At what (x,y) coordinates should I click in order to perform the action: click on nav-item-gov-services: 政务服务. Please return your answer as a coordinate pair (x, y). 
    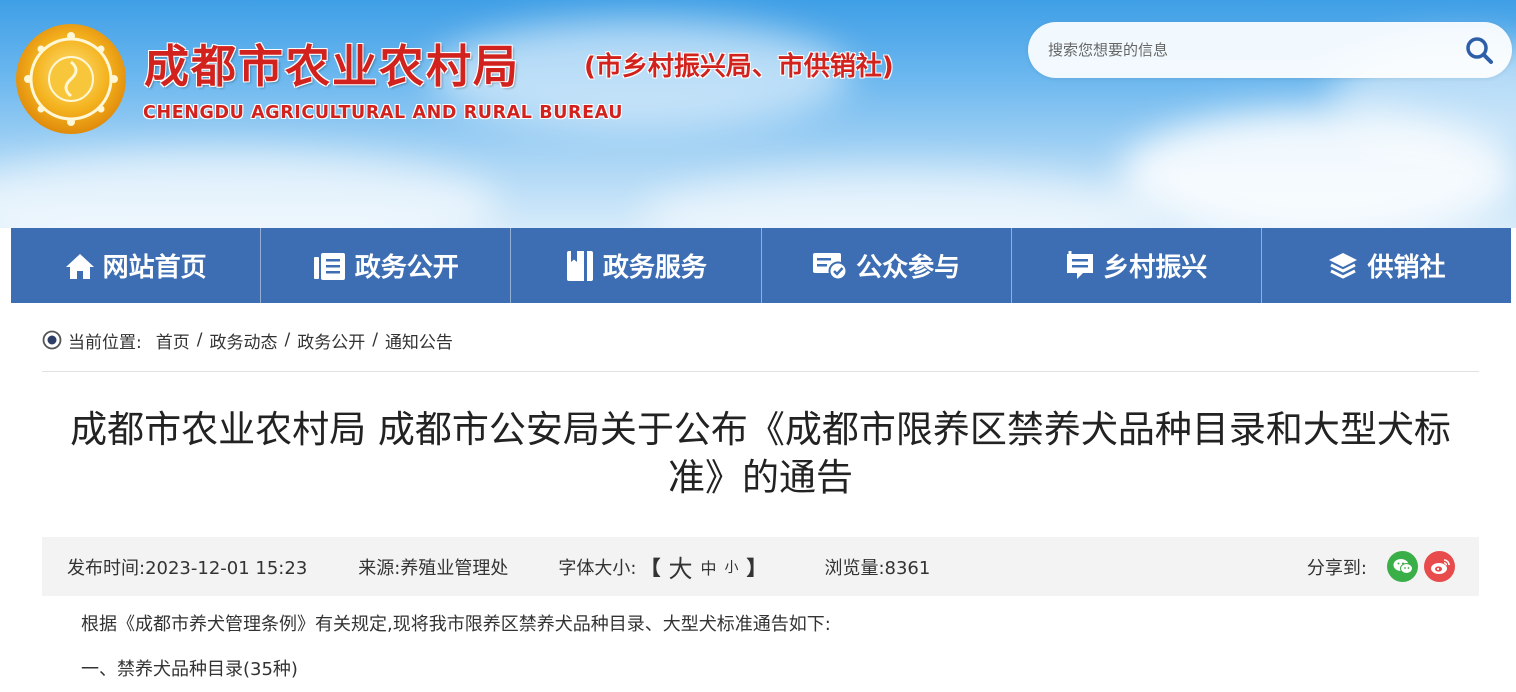
    Looking at the image, I should click on (636, 265).